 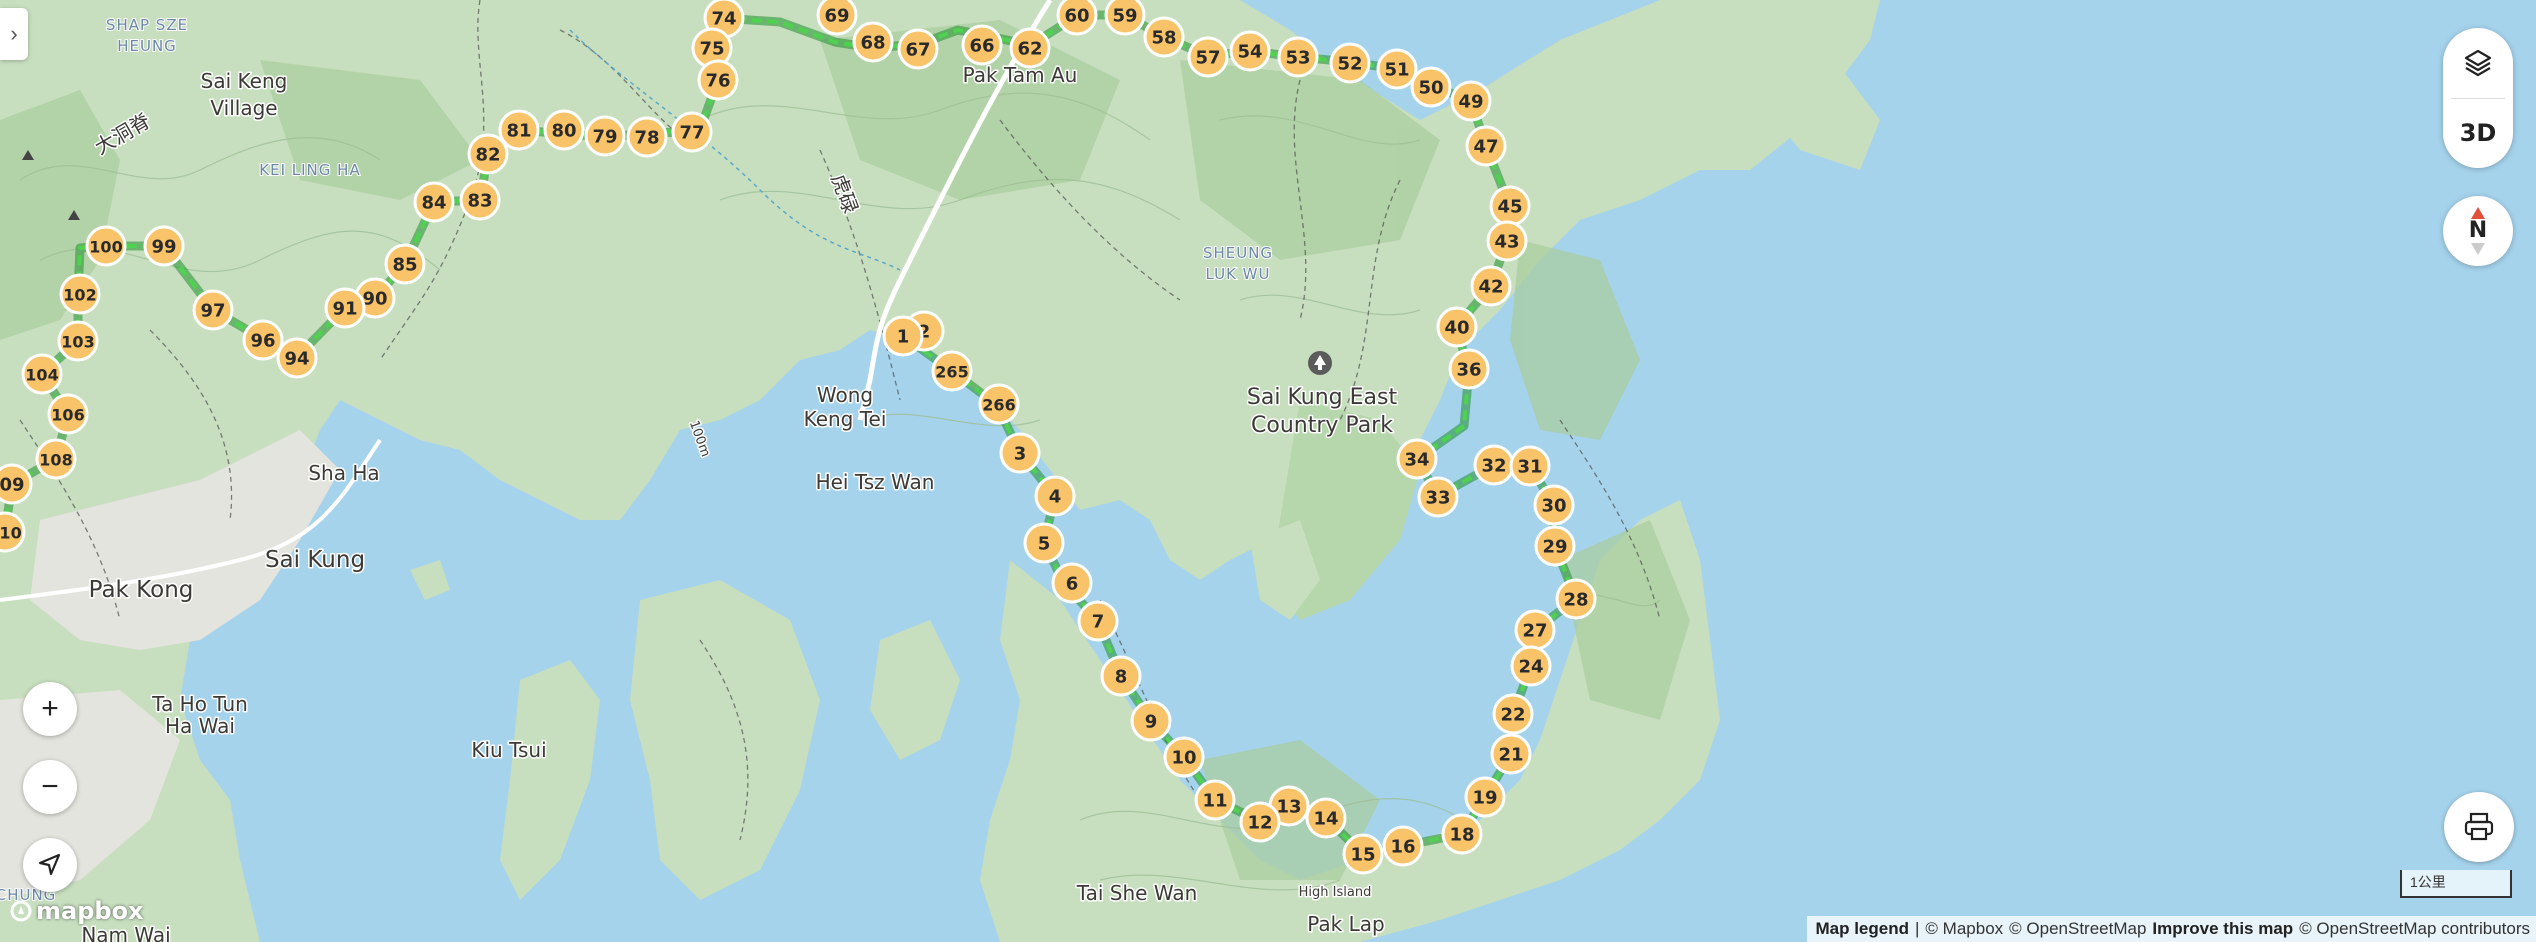 I want to click on route-marker: 21, so click(x=1511, y=754).